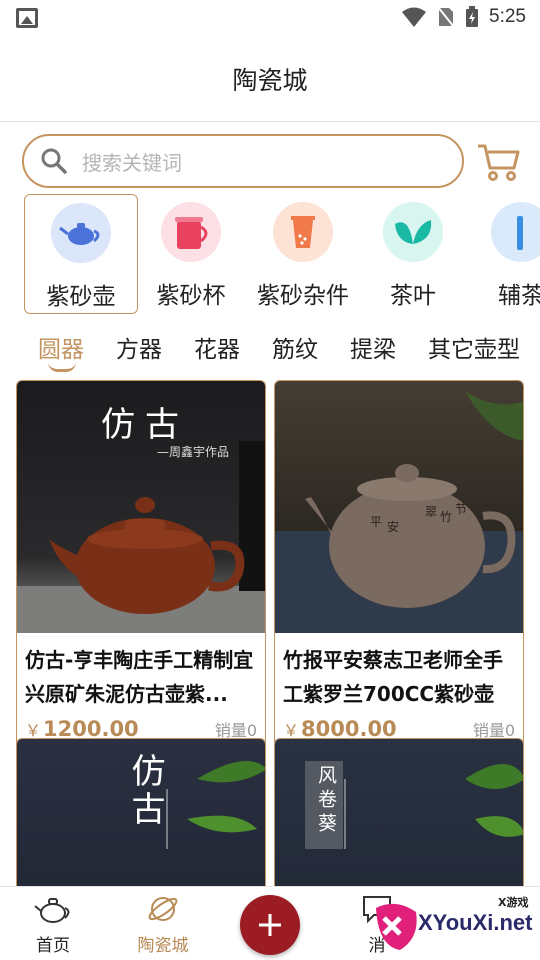  I want to click on tab-huaqi: 花器, so click(217, 347).